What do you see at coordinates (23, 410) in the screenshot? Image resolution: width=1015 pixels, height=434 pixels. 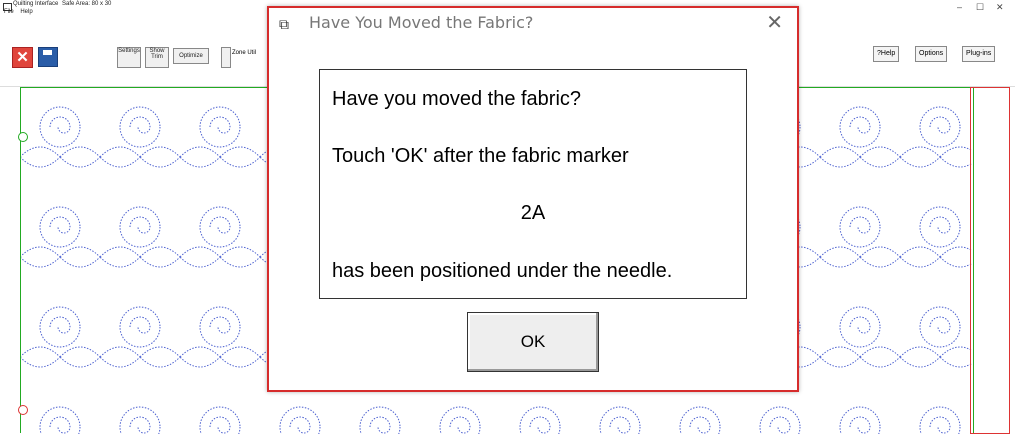 I see `red-marker-icon` at bounding box center [23, 410].